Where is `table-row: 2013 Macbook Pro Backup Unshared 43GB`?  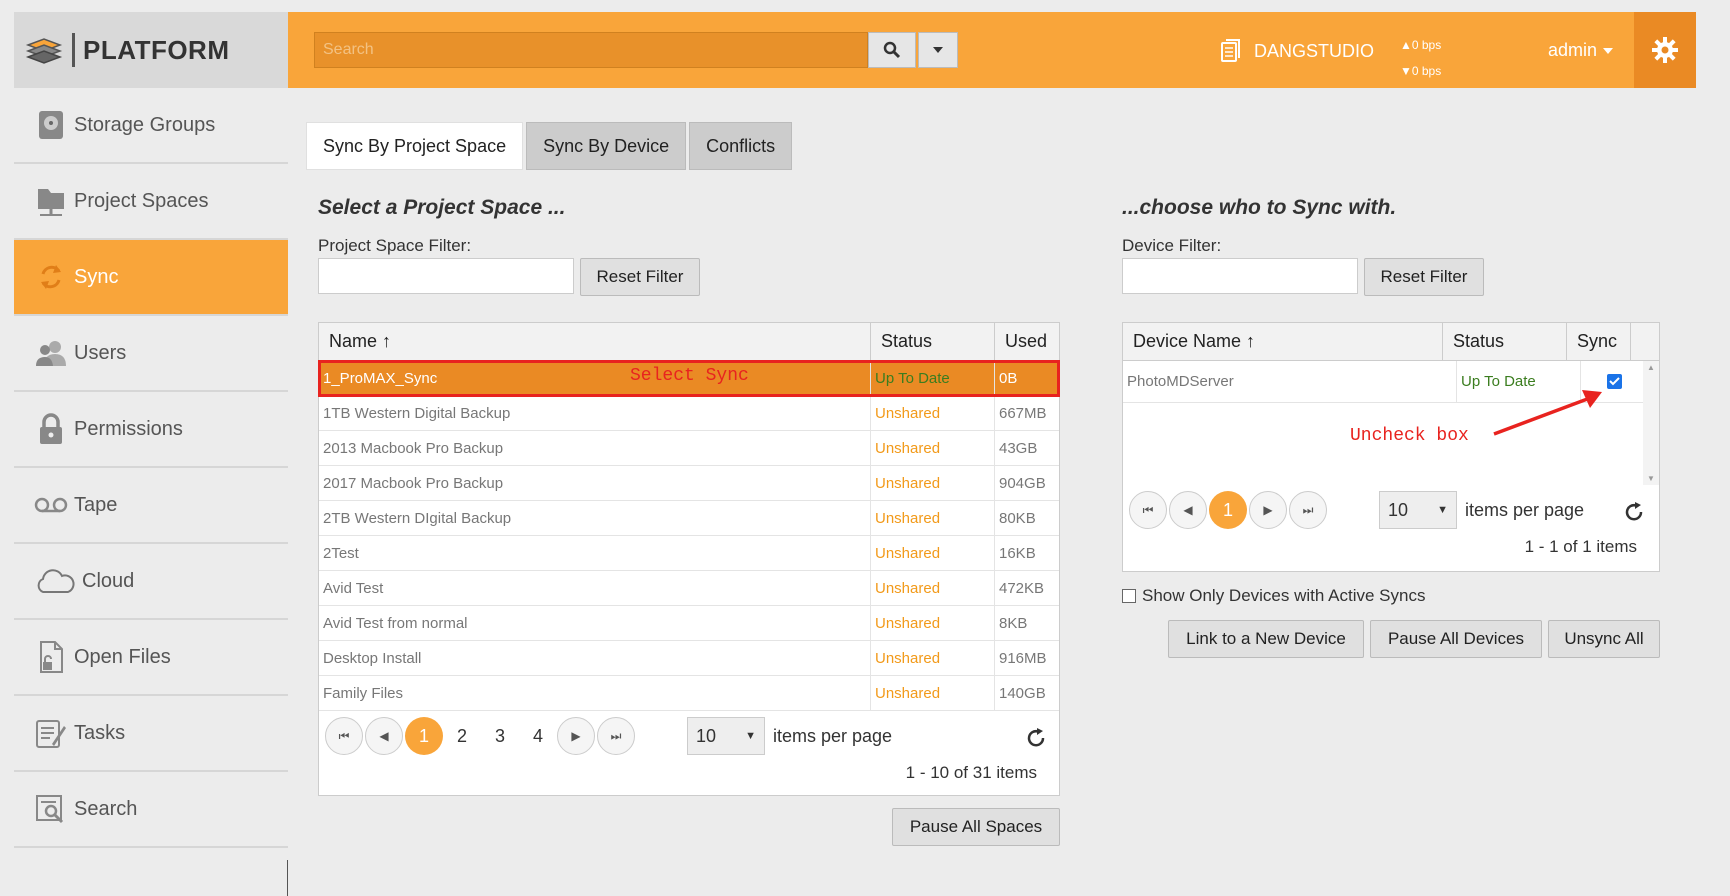
table-row: 2013 Macbook Pro Backup Unshared 43GB is located at coordinates (689, 448).